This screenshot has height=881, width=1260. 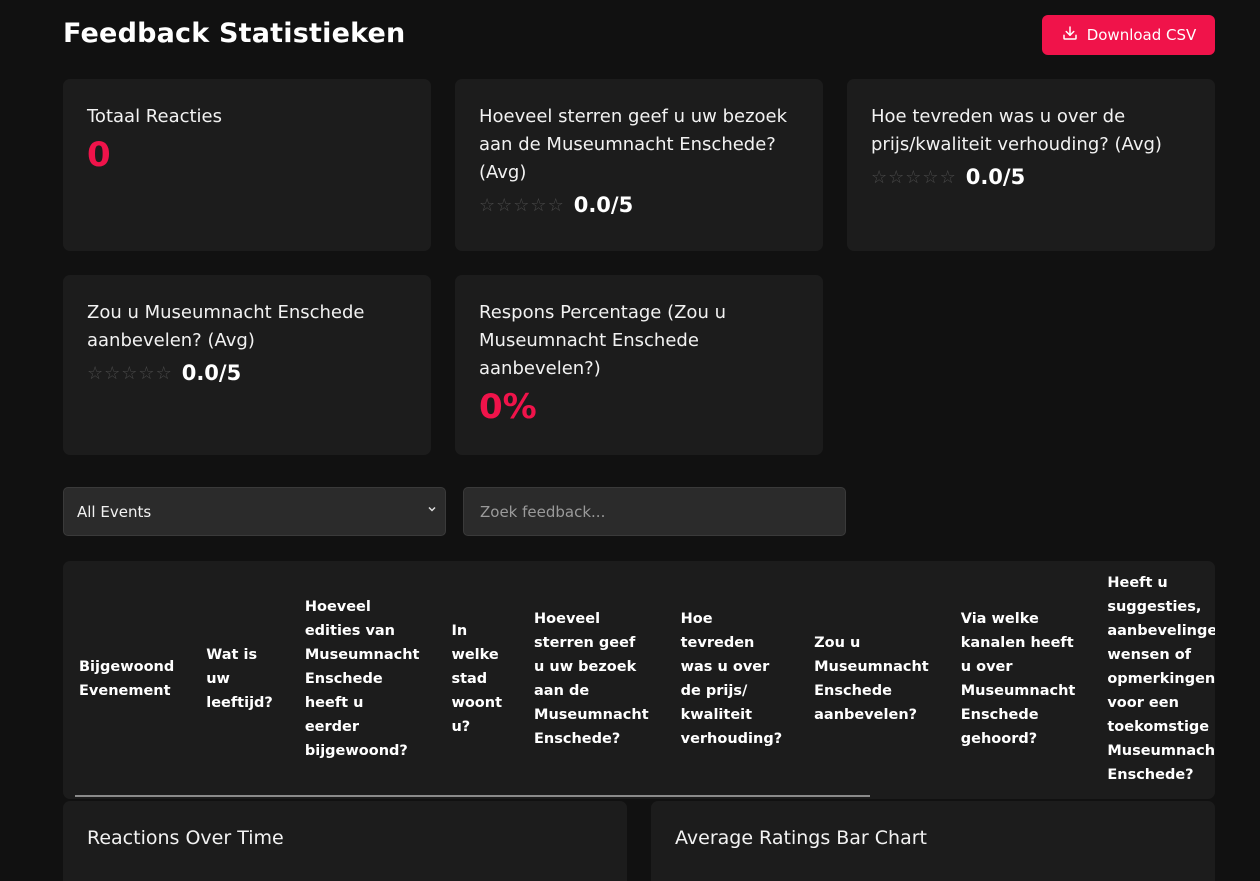 What do you see at coordinates (654, 511) in the screenshot?
I see `search-input` at bounding box center [654, 511].